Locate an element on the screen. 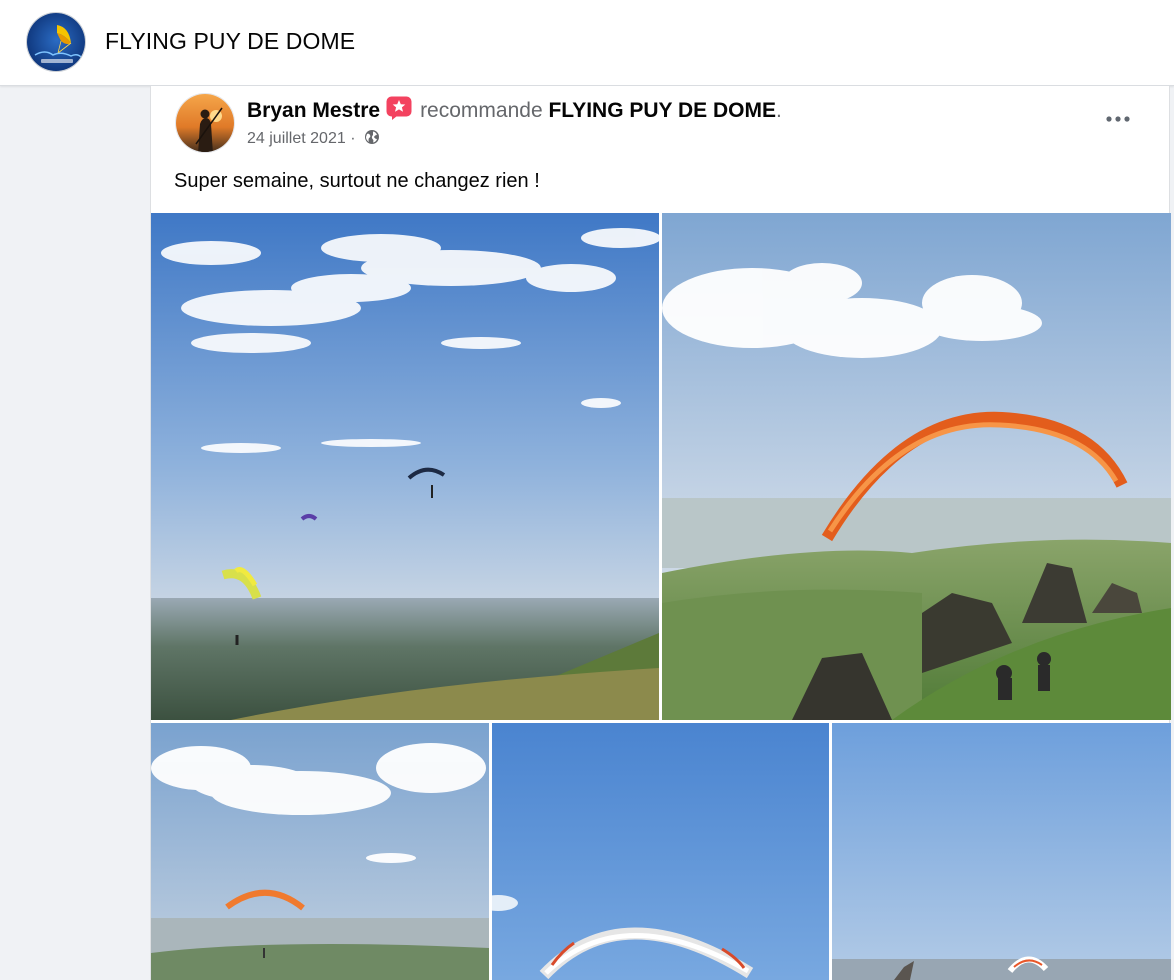  post-meta: 24 juillet 2021 · is located at coordinates (313, 138).